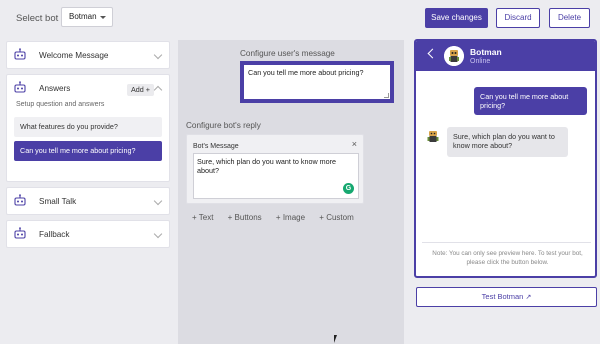 The image size is (600, 344). Describe the element at coordinates (202, 217) in the screenshot. I see `add-text-button: + Text` at that location.